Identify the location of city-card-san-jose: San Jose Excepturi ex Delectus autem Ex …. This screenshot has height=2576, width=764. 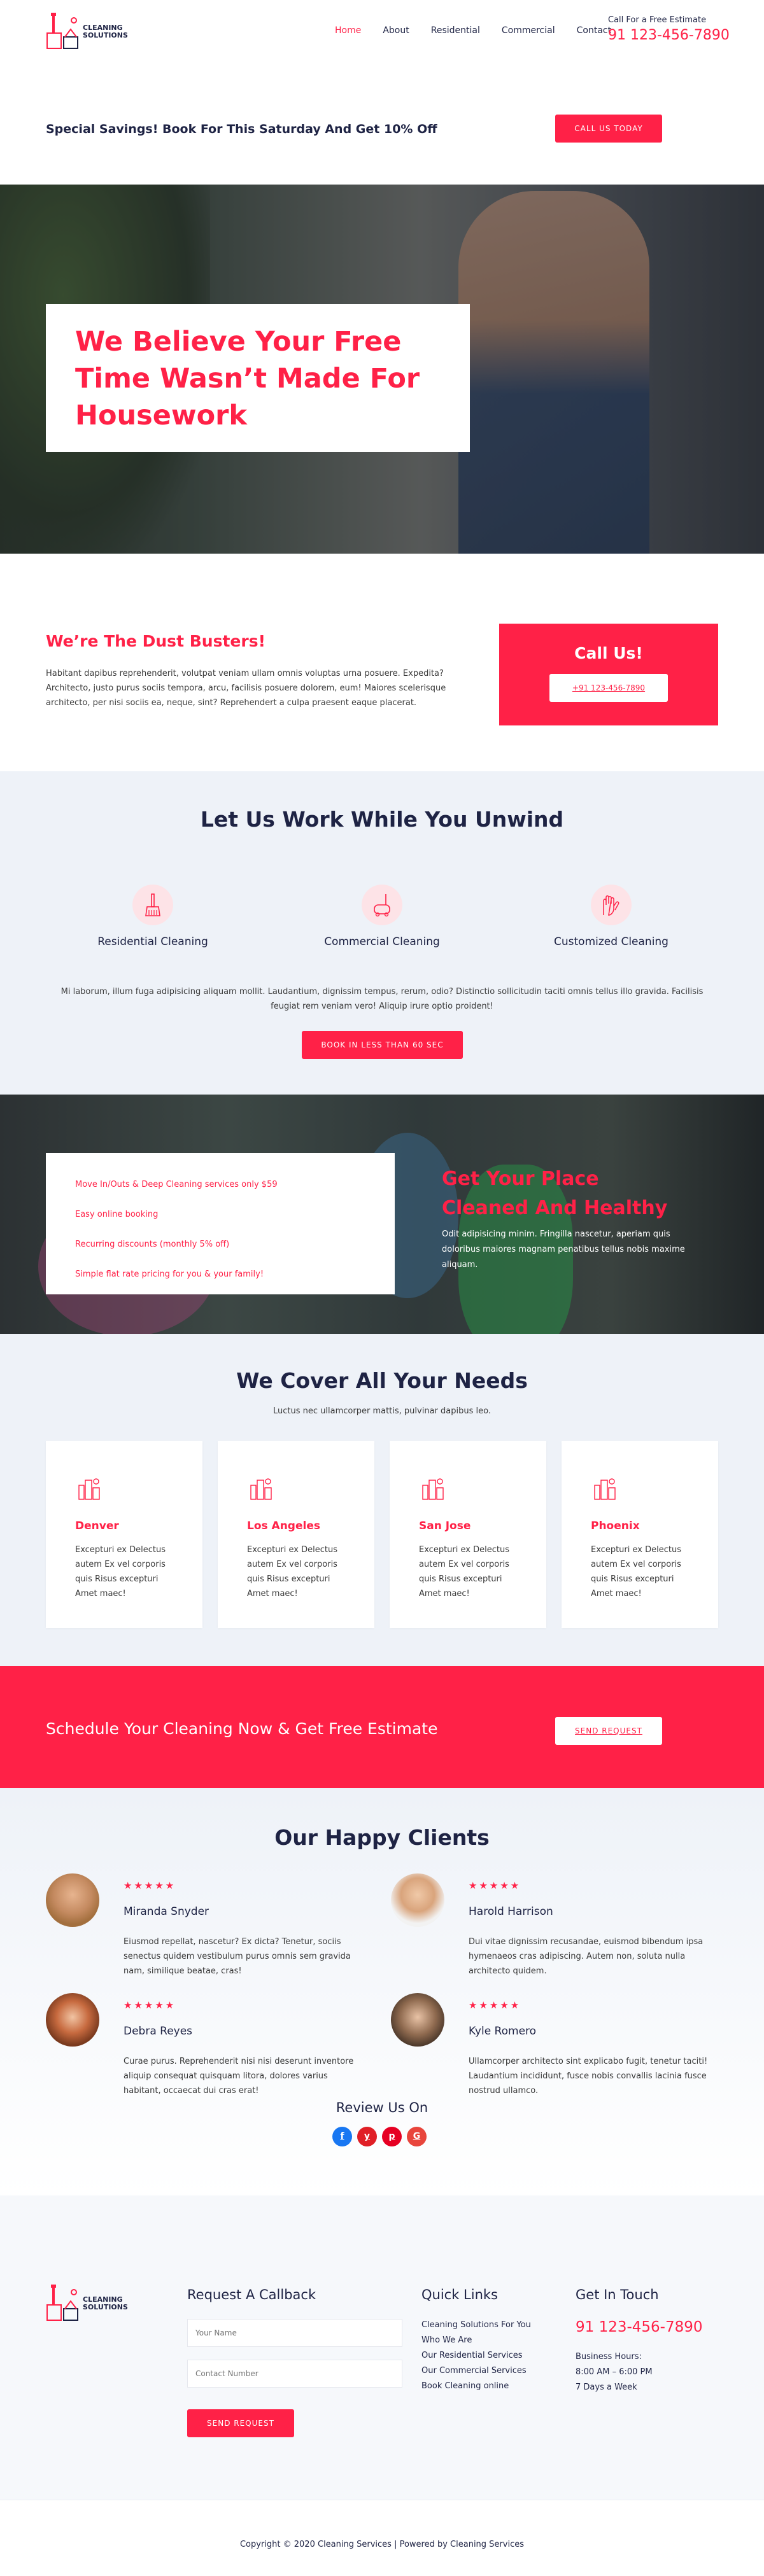
(468, 1534).